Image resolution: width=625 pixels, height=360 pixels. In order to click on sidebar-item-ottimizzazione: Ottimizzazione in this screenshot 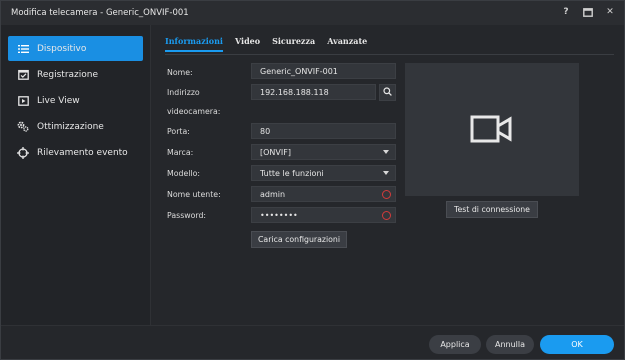, I will do `click(75, 126)`.